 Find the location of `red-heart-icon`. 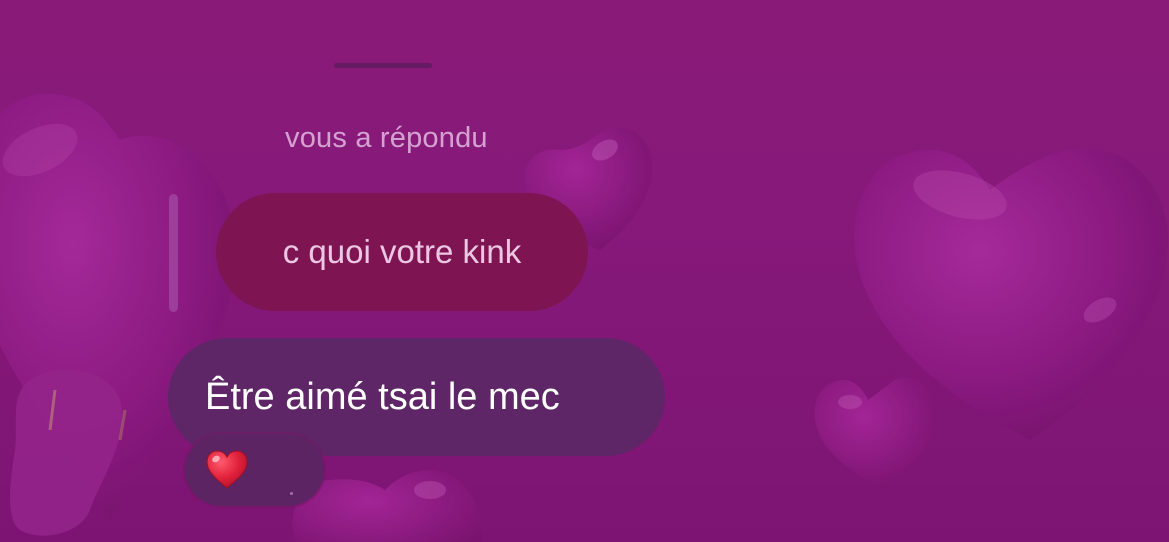

red-heart-icon is located at coordinates (227, 469).